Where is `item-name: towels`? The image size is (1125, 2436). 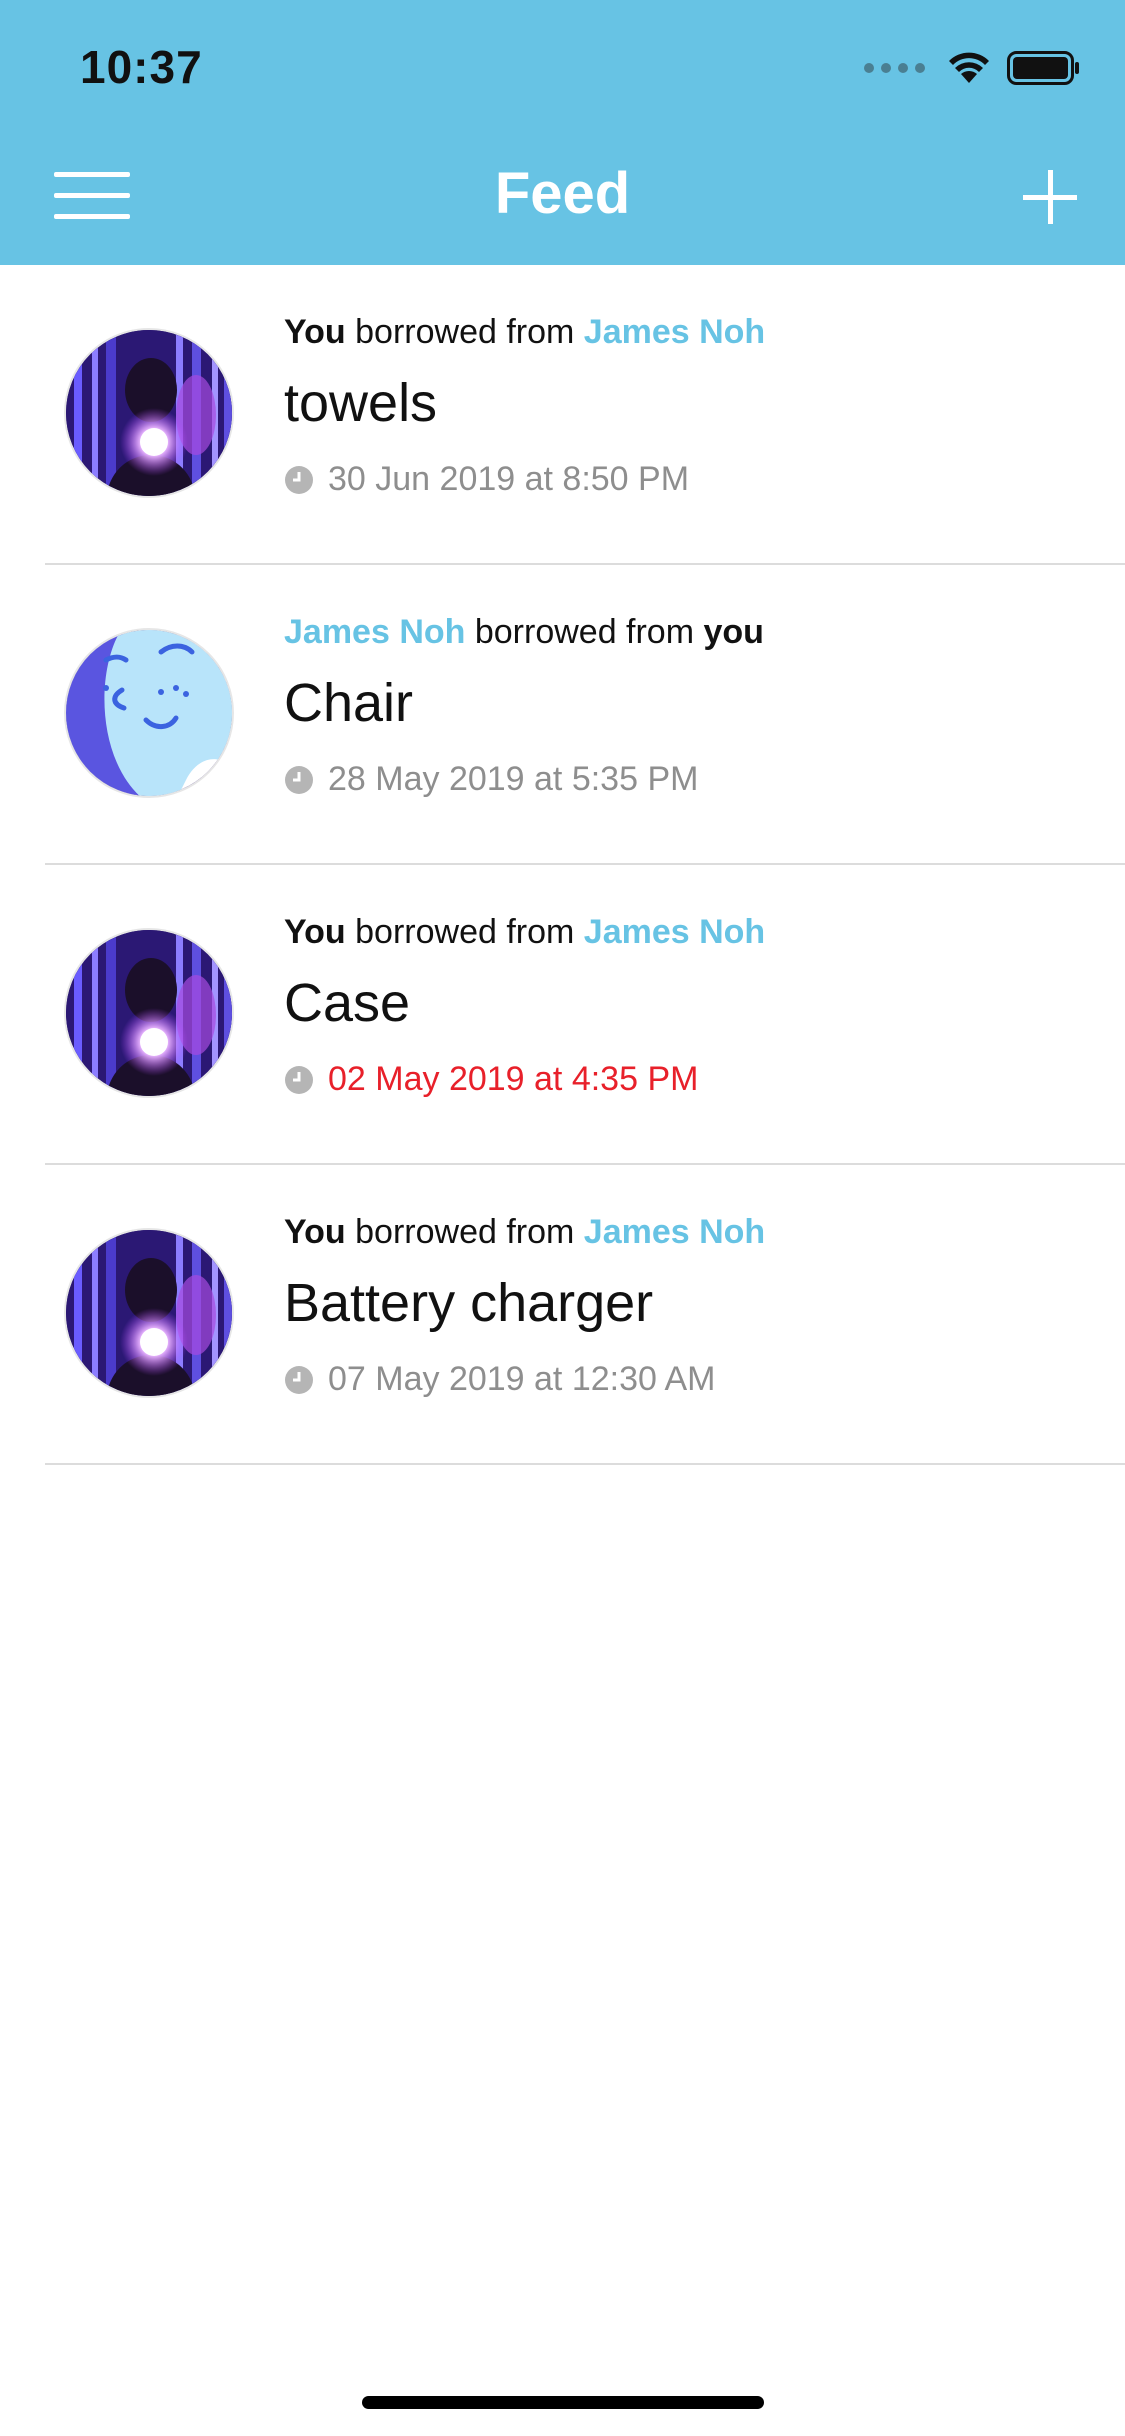
item-name: towels is located at coordinates (361, 403).